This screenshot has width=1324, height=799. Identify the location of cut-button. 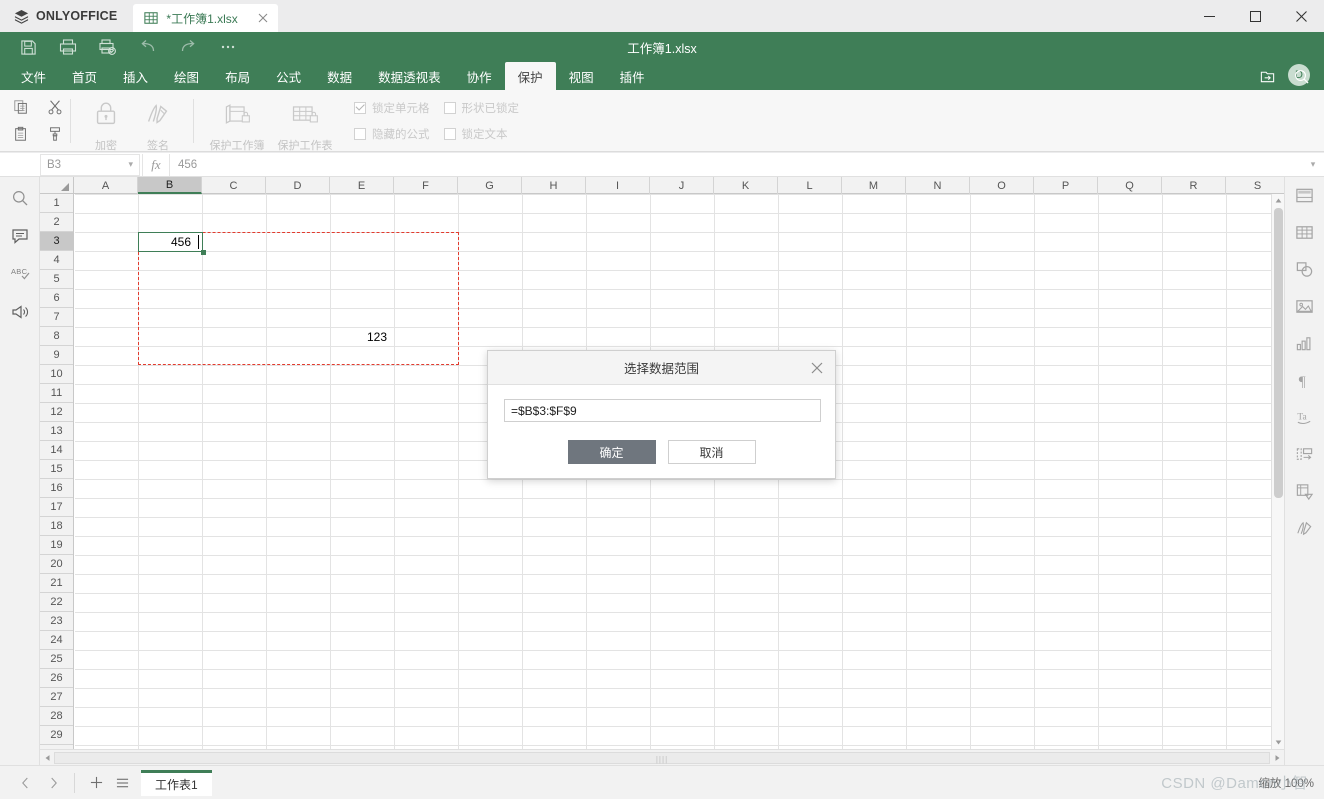
(55, 107).